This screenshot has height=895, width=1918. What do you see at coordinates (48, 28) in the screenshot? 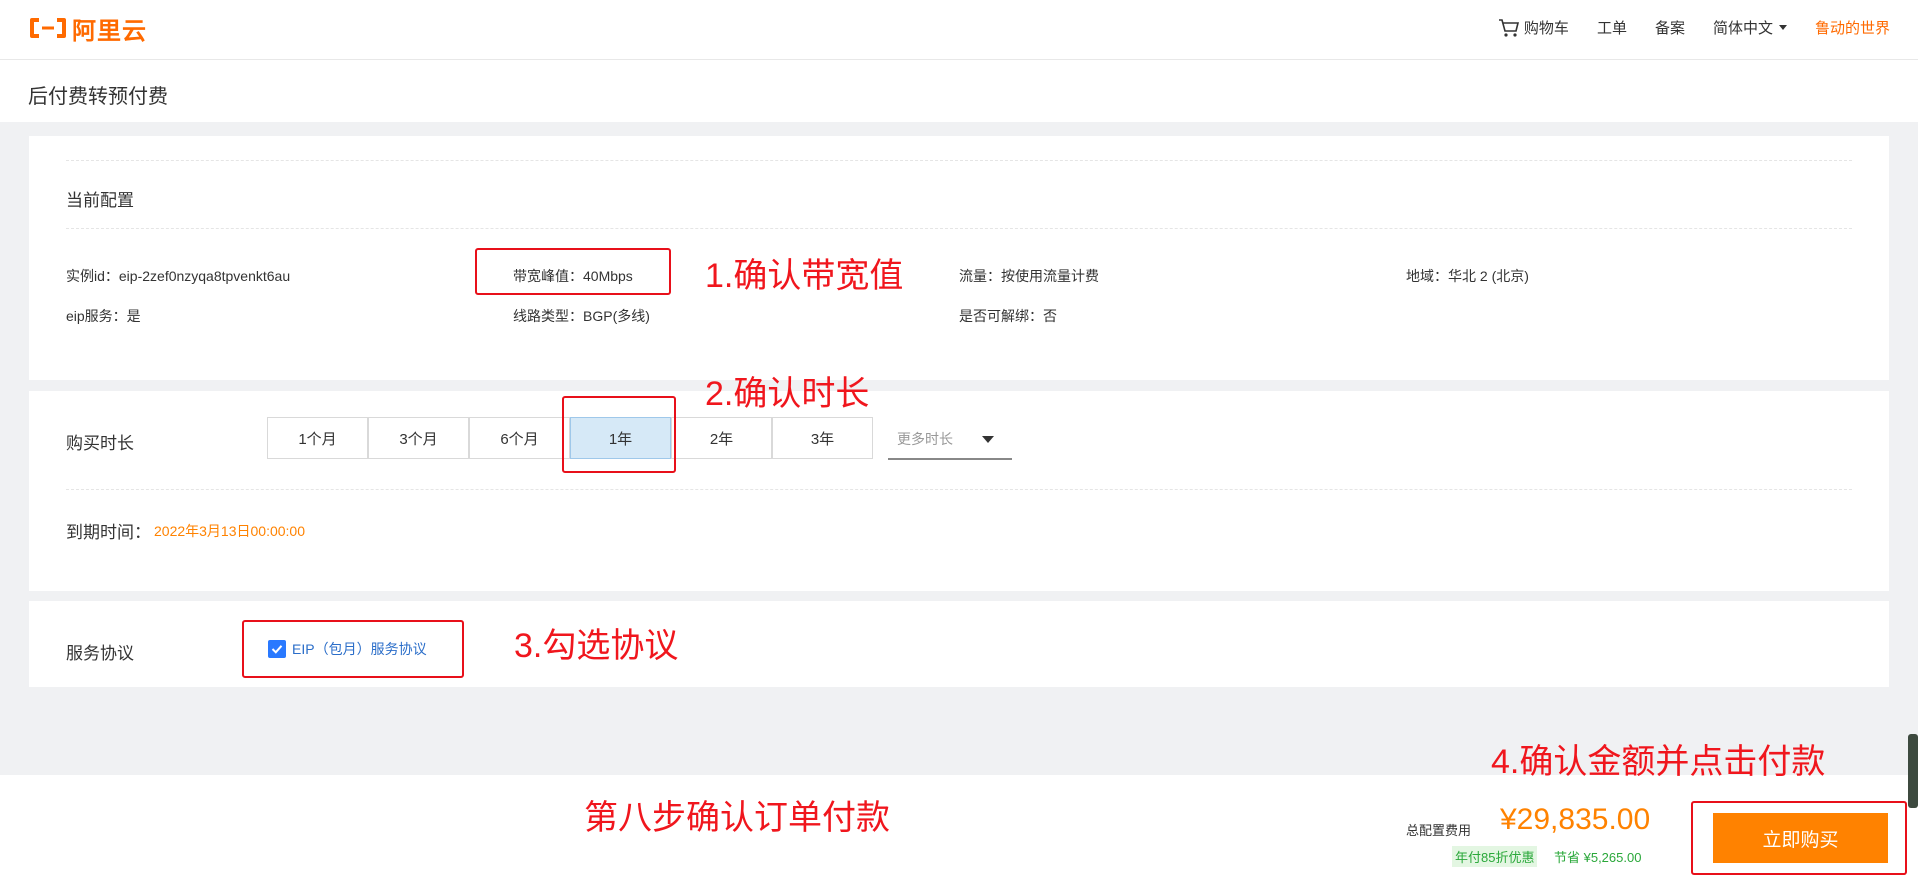
I see `aliyun-logo-icon` at bounding box center [48, 28].